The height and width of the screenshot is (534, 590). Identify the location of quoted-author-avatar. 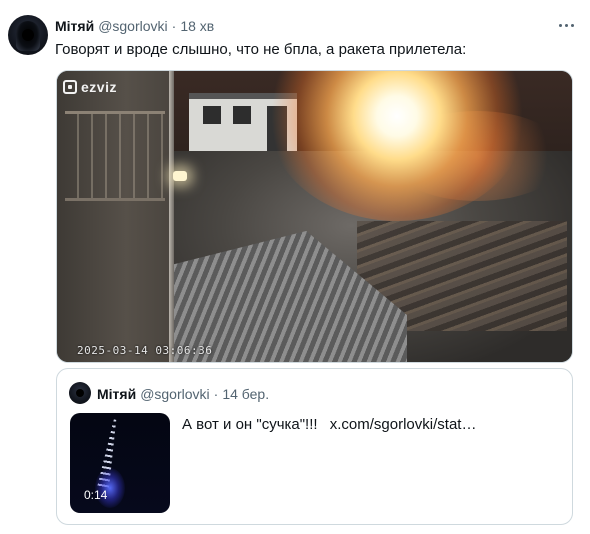
(80, 393).